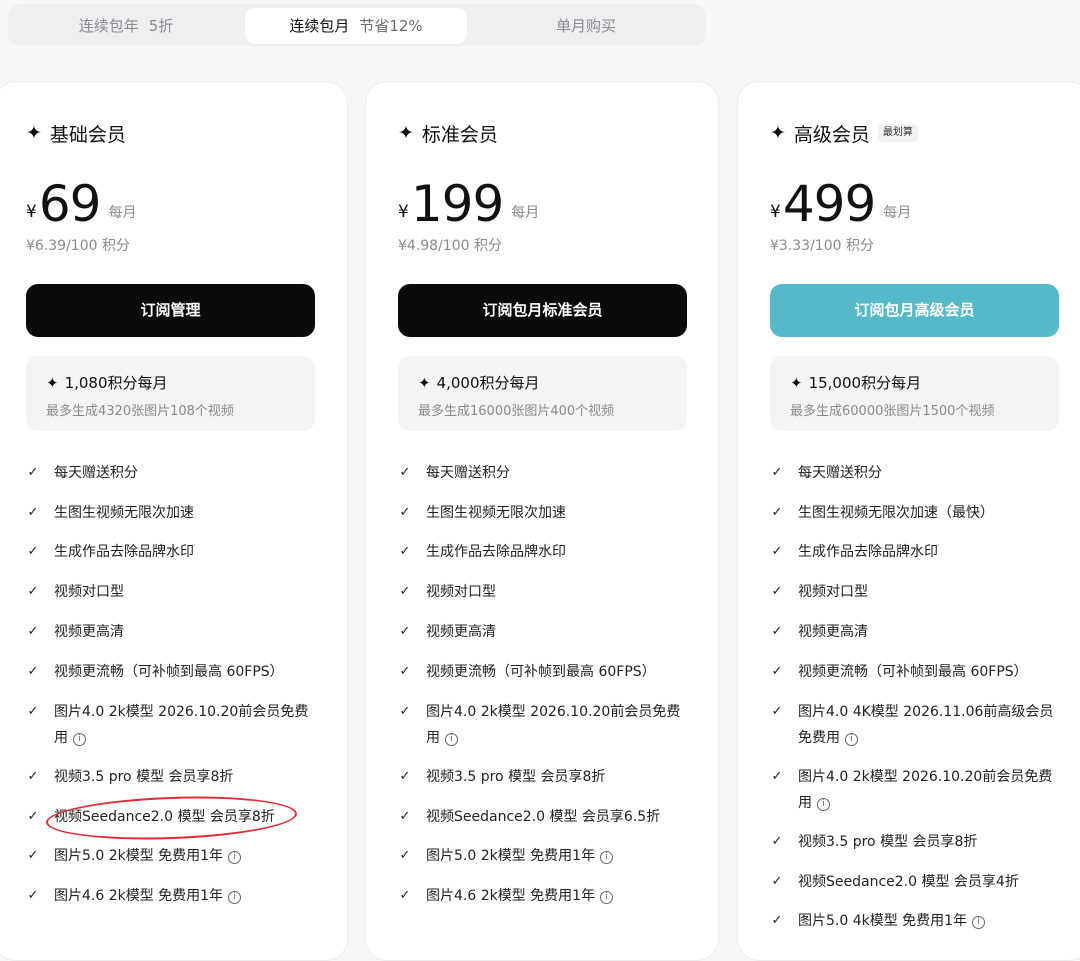 This screenshot has width=1080, height=961. I want to click on feature-item: 生图生视频无限次加速（最快）, so click(896, 513).